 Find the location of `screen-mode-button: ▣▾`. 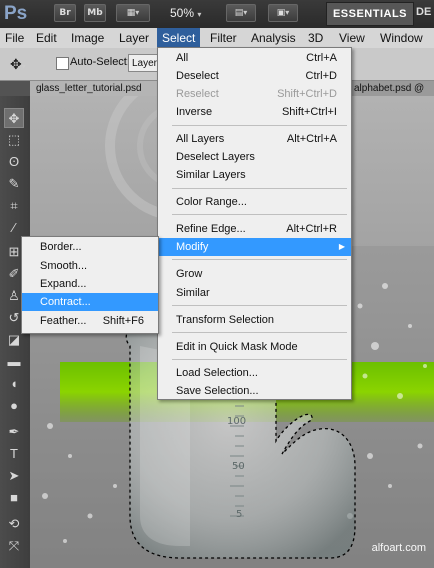

screen-mode-button: ▣▾ is located at coordinates (283, 13).